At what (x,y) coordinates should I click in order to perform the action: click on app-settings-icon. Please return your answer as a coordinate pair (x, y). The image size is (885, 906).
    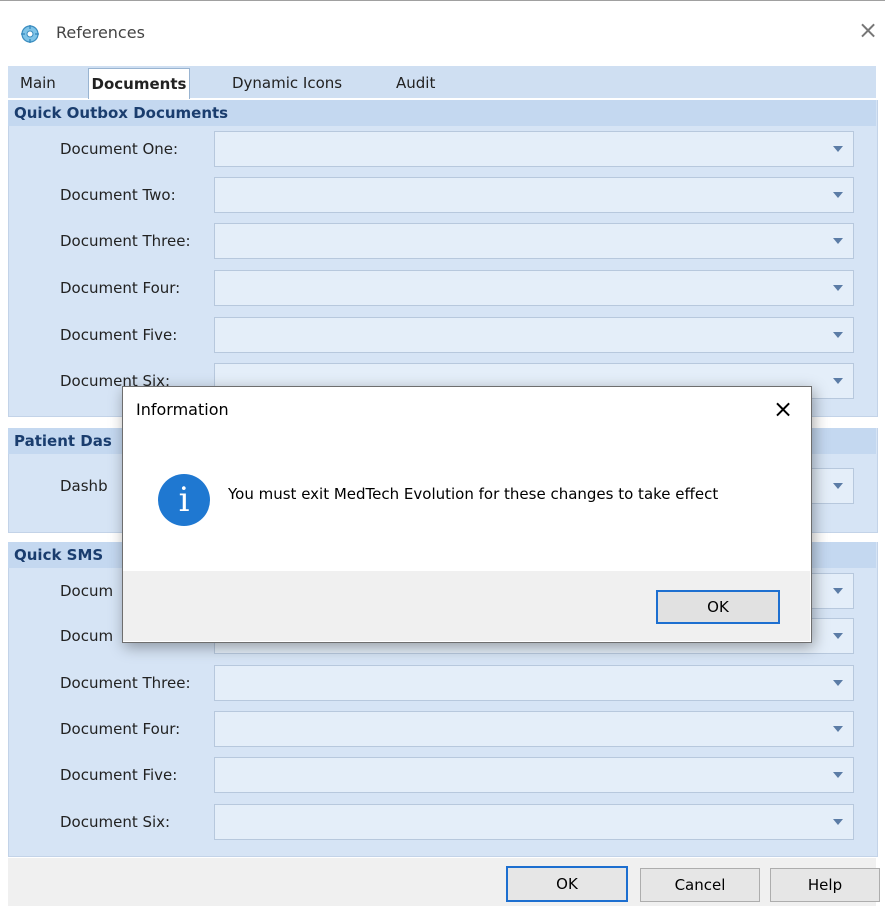
    Looking at the image, I should click on (30, 34).